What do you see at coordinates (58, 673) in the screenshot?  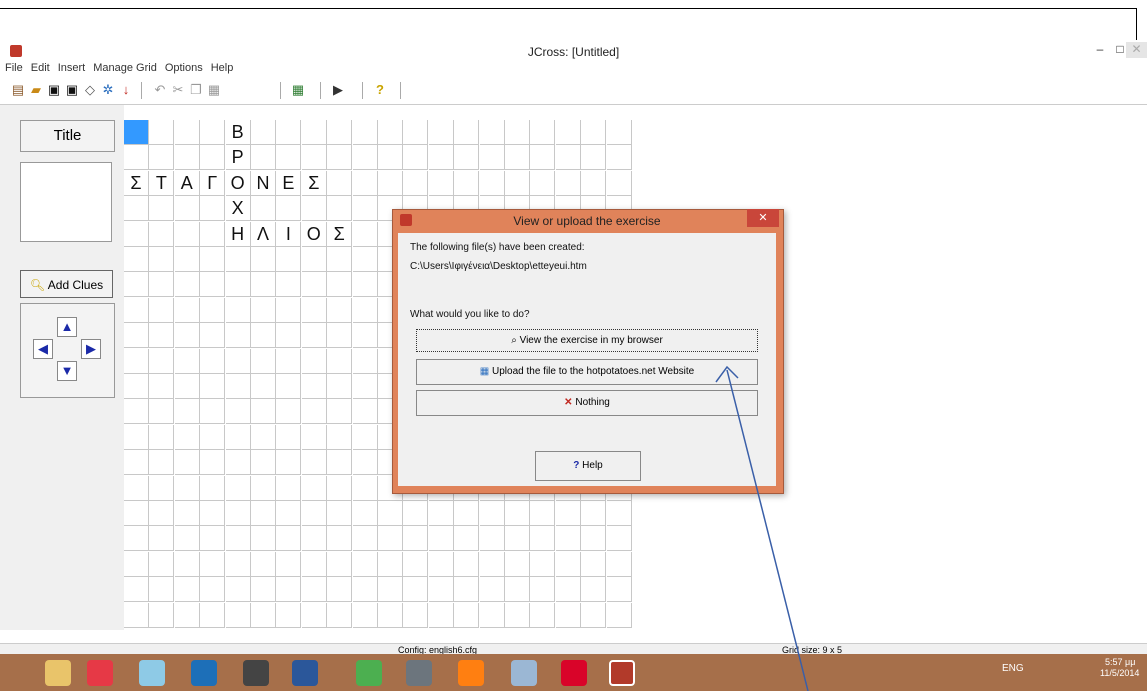 I see `file-explorer-icon` at bounding box center [58, 673].